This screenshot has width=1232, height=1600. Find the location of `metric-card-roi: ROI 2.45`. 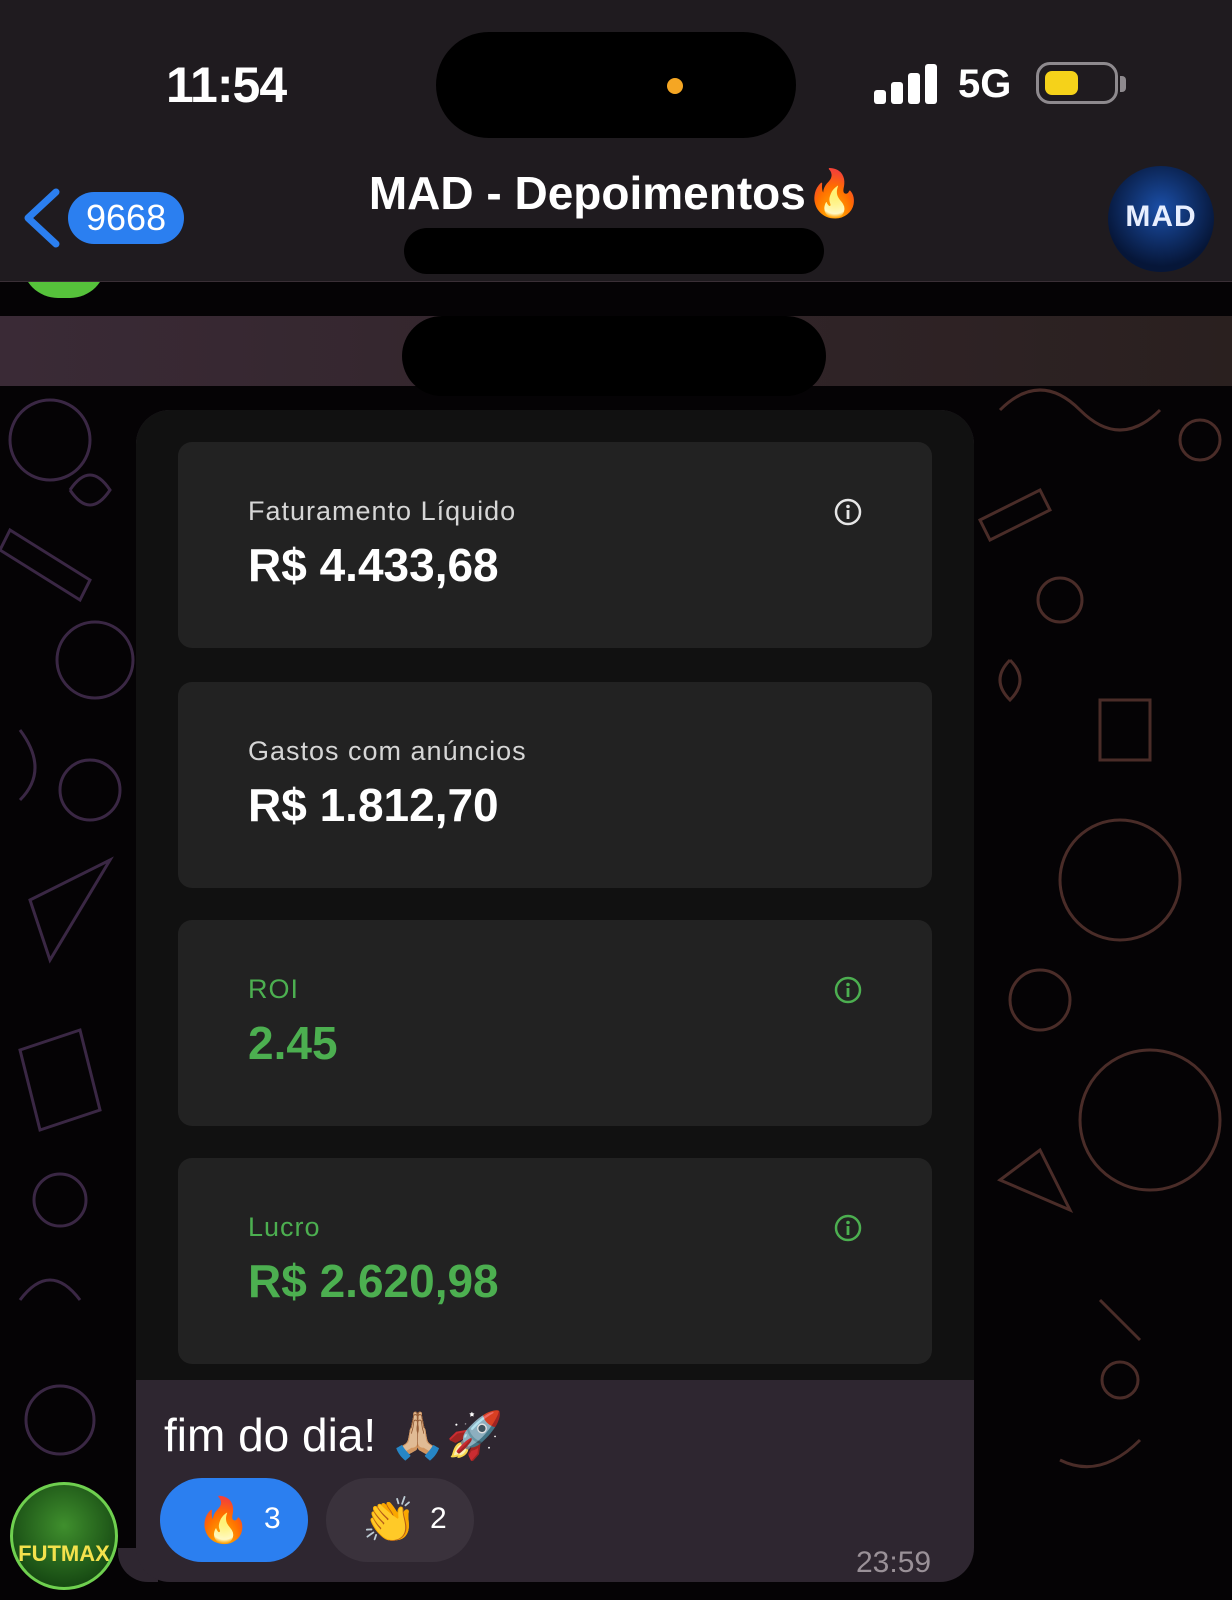

metric-card-roi: ROI 2.45 is located at coordinates (555, 1023).